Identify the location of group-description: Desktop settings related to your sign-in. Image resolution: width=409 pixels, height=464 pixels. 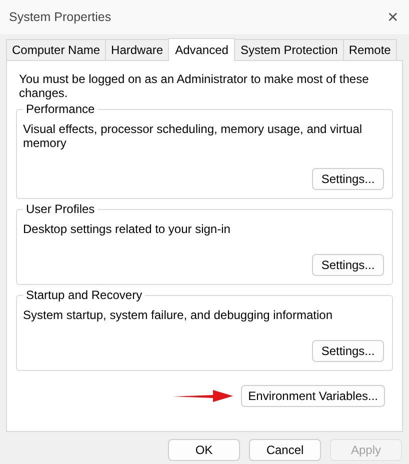
(127, 229).